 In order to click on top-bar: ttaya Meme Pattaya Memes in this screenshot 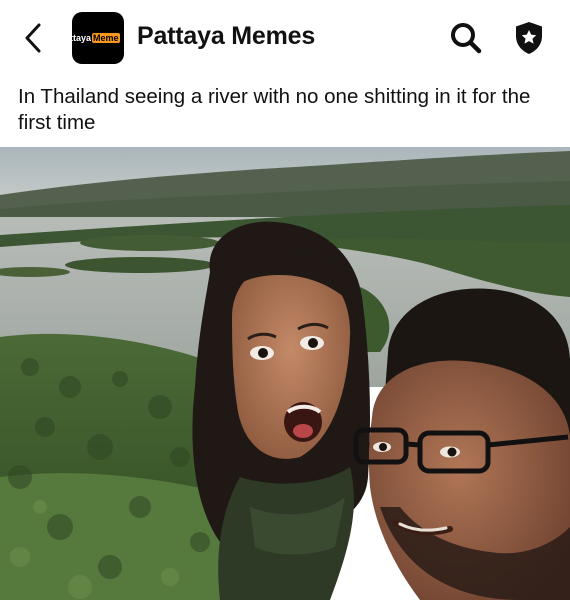, I will do `click(285, 38)`.